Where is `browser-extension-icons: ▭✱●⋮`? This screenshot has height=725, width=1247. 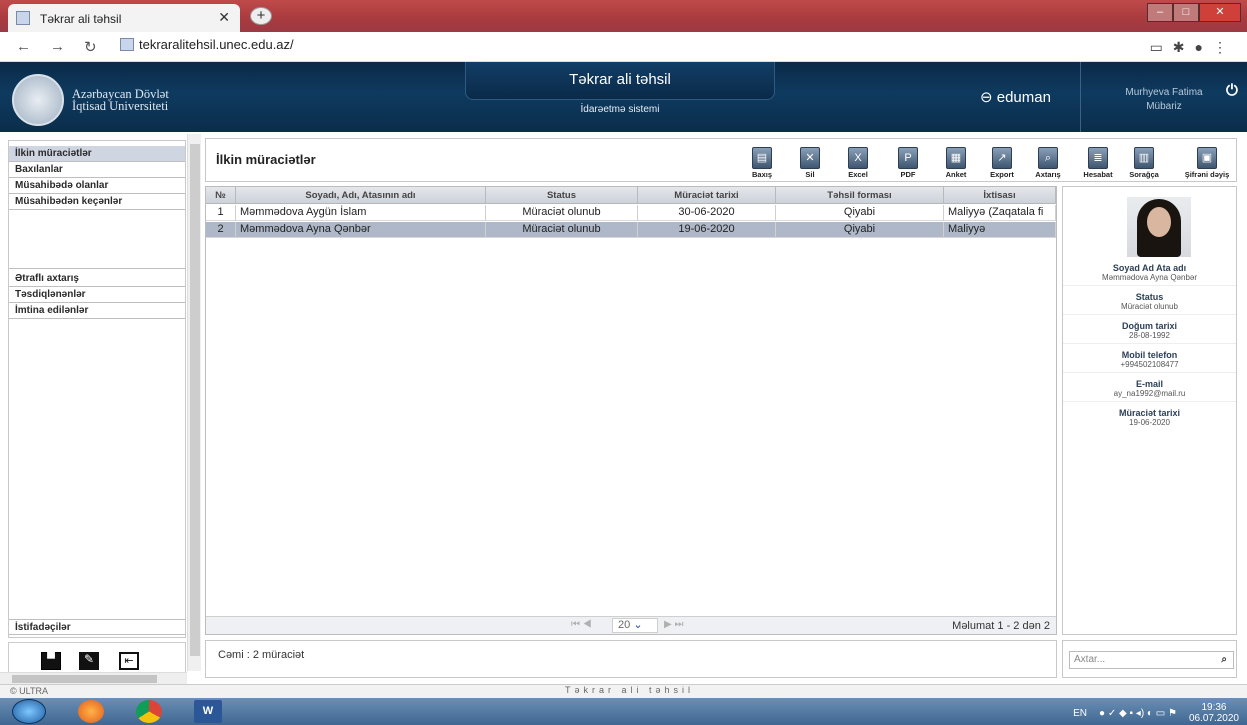
browser-extension-icons: ▭✱●⋮ is located at coordinates (1193, 47).